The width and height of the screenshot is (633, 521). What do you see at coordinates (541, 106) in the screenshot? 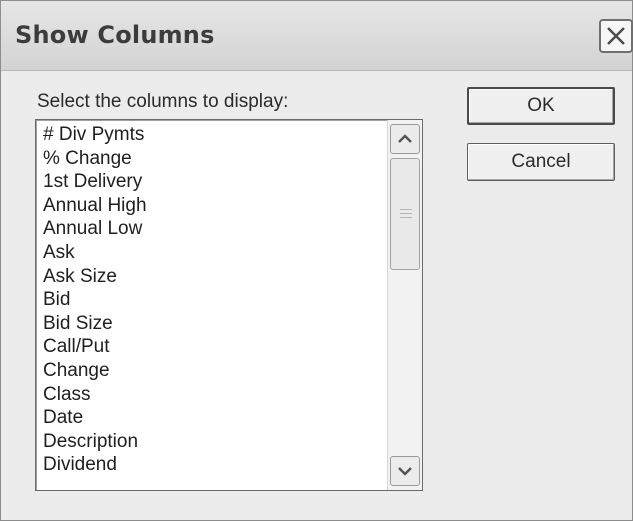
I see `ok-button: OK` at bounding box center [541, 106].